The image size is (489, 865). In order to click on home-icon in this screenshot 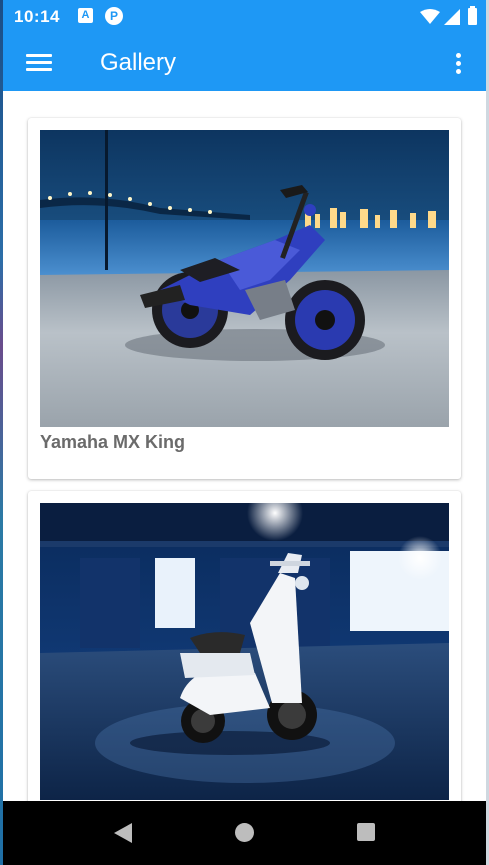, I will do `click(244, 832)`.